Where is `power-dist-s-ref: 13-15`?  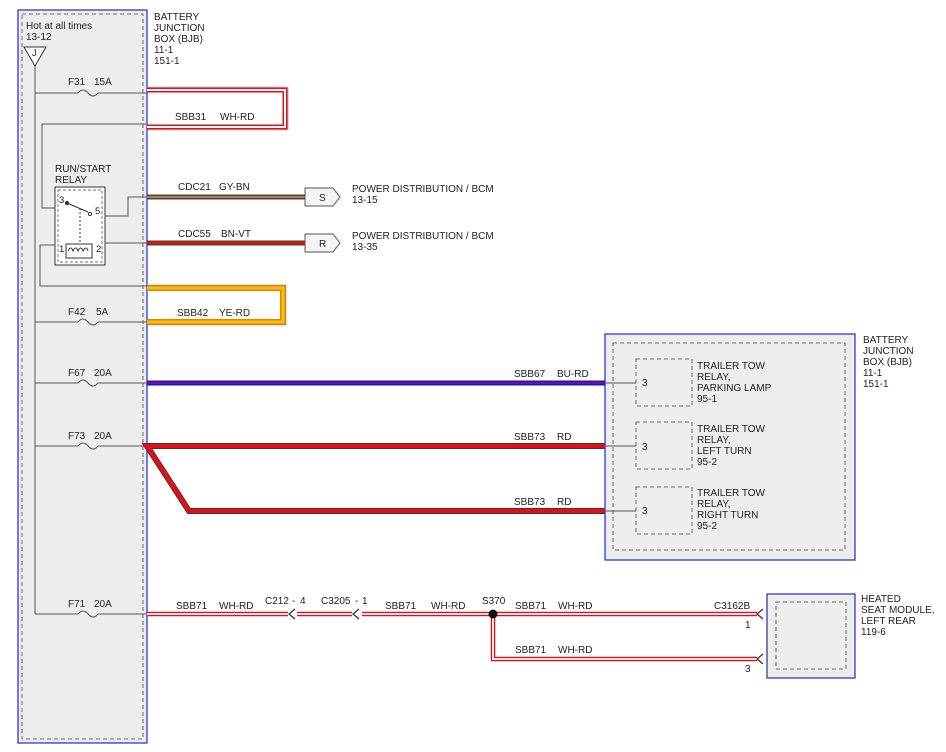 power-dist-s-ref: 13-15 is located at coordinates (365, 200).